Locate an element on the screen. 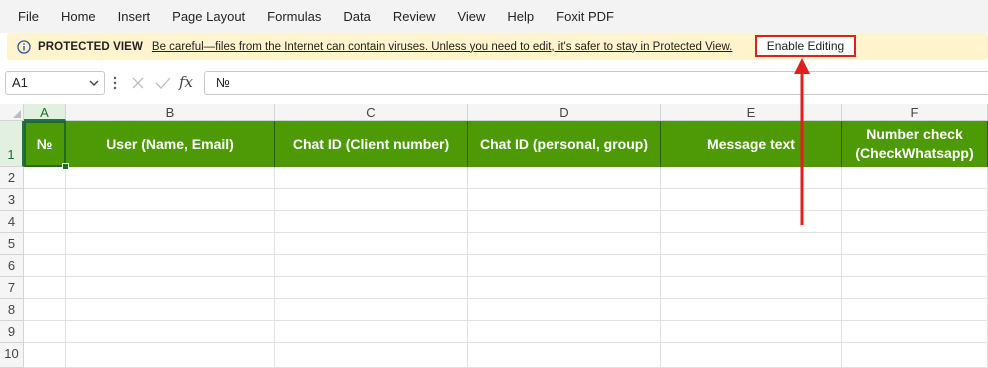 The height and width of the screenshot is (368, 988). enable-editing-button: Enable Editing is located at coordinates (805, 46).